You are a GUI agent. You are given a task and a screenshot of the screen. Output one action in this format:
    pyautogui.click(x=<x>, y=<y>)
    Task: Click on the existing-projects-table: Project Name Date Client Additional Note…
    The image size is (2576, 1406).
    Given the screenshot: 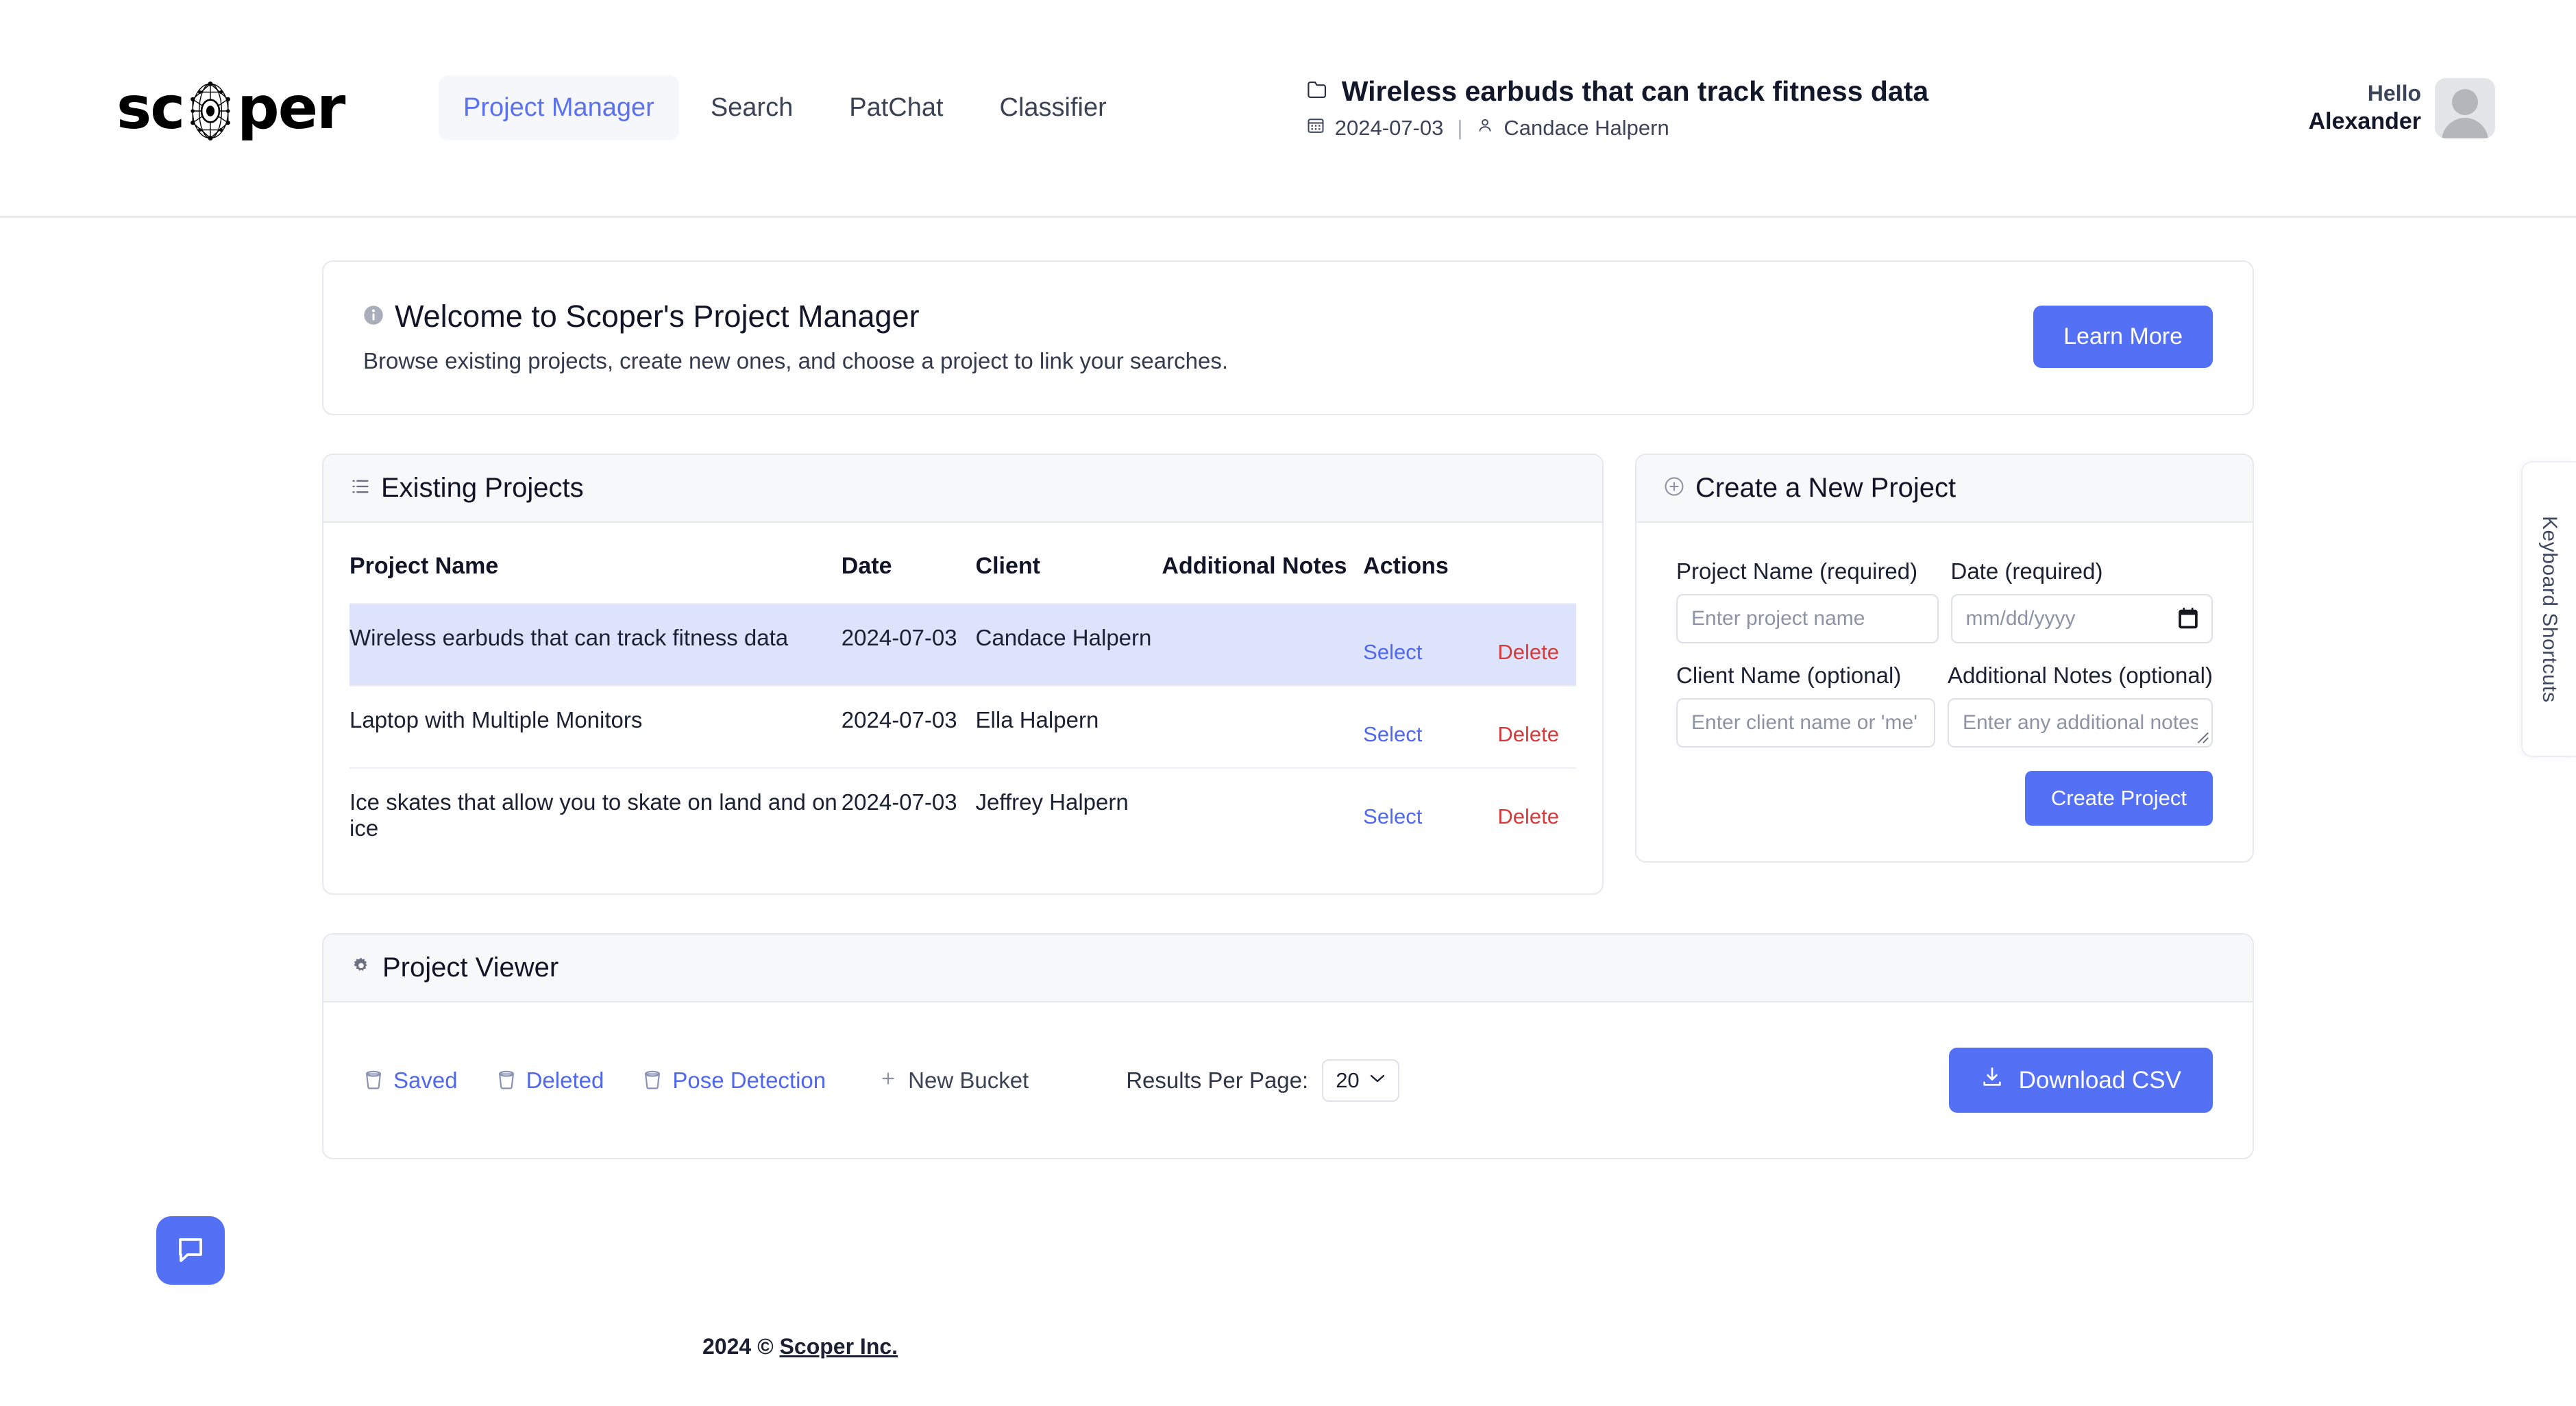 What is the action you would take?
    pyautogui.click(x=963, y=707)
    